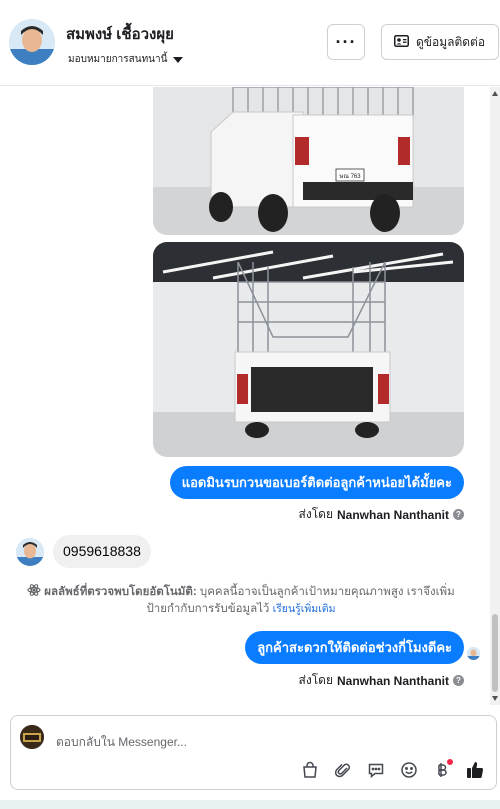 Image resolution: width=500 pixels, height=809 pixels. Describe the element at coordinates (473, 653) in the screenshot. I see `seen-indicator-avatar` at that location.